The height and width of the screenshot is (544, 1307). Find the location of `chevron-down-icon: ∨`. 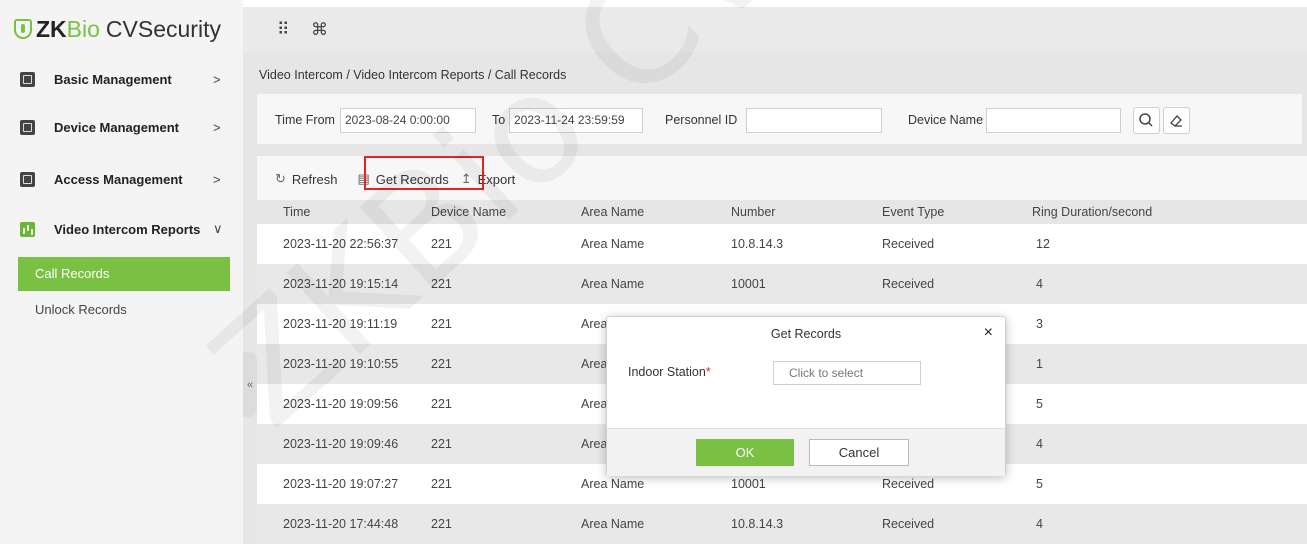

chevron-down-icon: ∨ is located at coordinates (218, 228).